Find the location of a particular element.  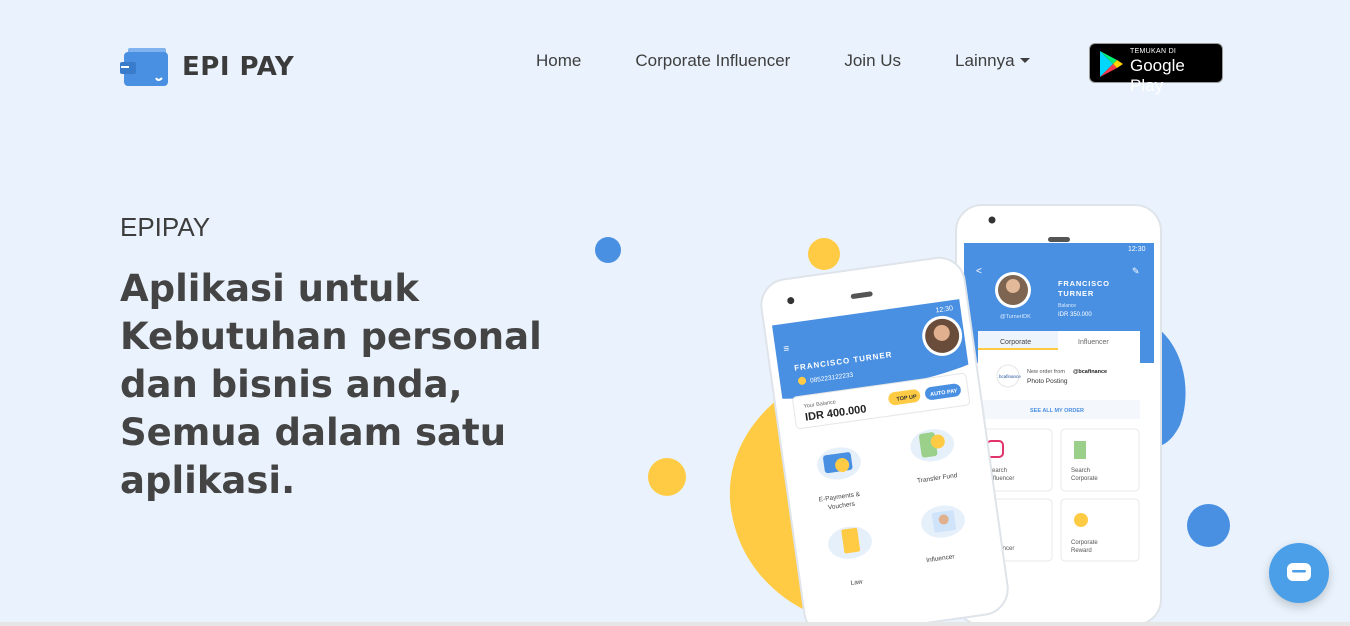

svg-text: @bcafinance is located at coordinates (1090, 372).